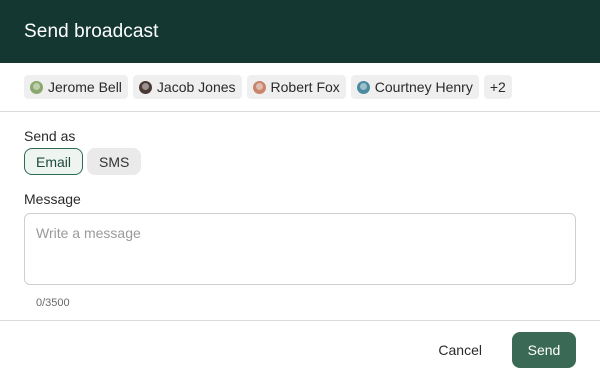 The image size is (600, 379). What do you see at coordinates (91, 31) in the screenshot?
I see `dialog-title: Send broadcast` at bounding box center [91, 31].